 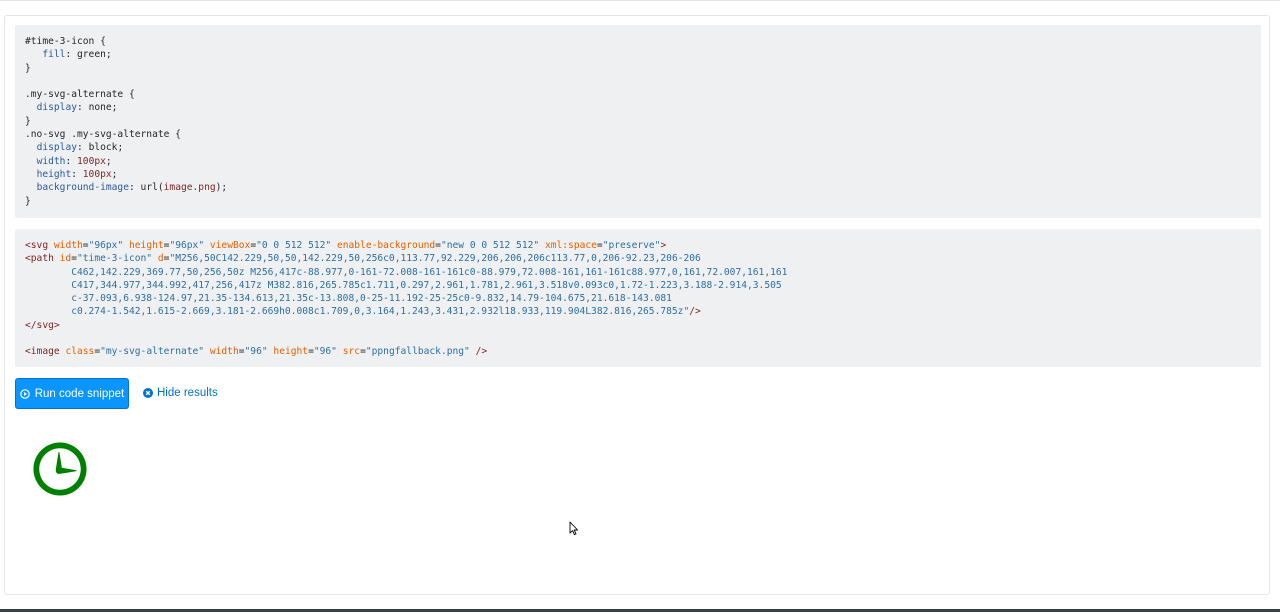 What do you see at coordinates (82, 188) in the screenshot?
I see `code-token: background-image` at bounding box center [82, 188].